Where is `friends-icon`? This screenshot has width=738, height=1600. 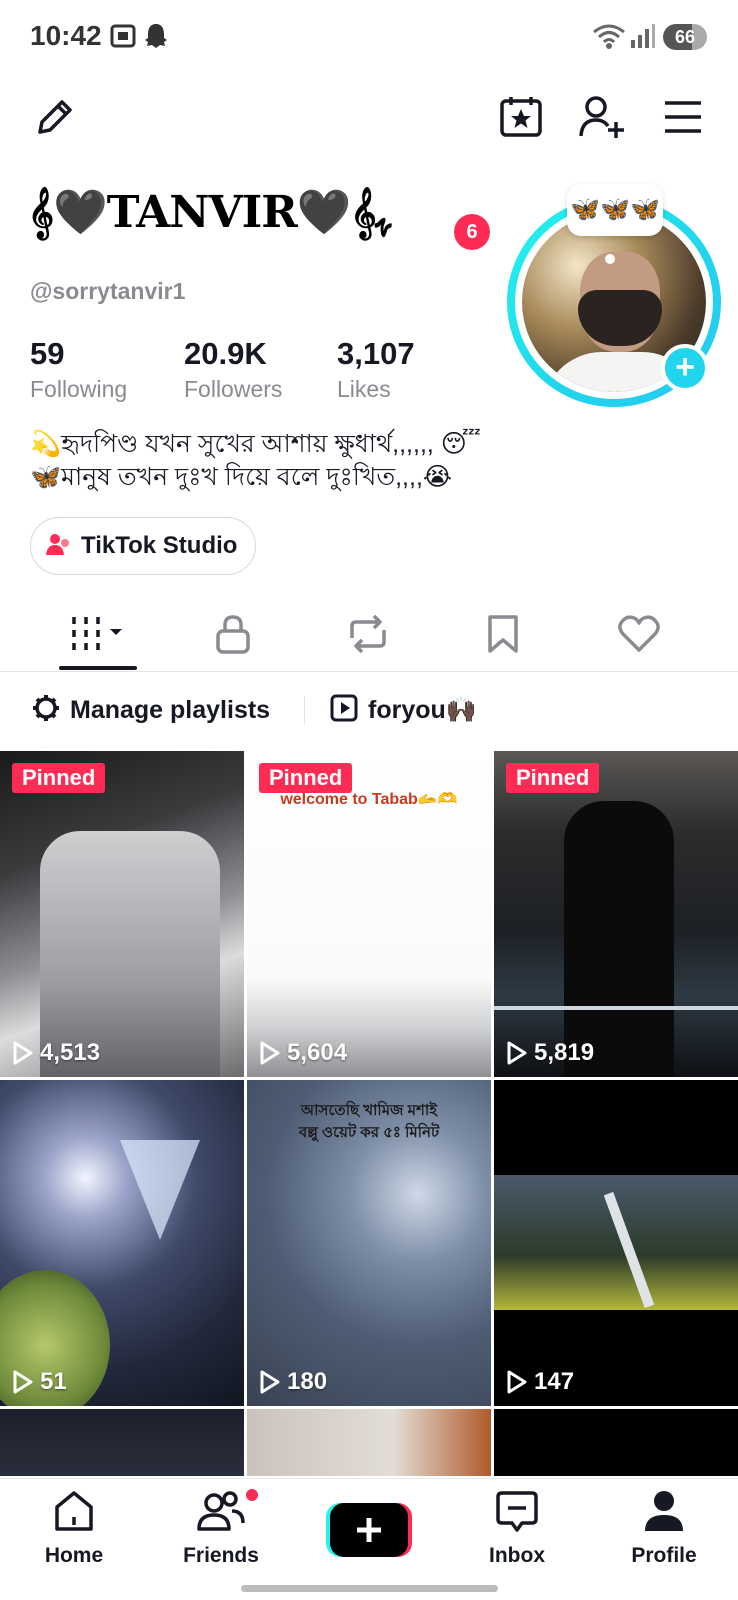 friends-icon is located at coordinates (221, 1513).